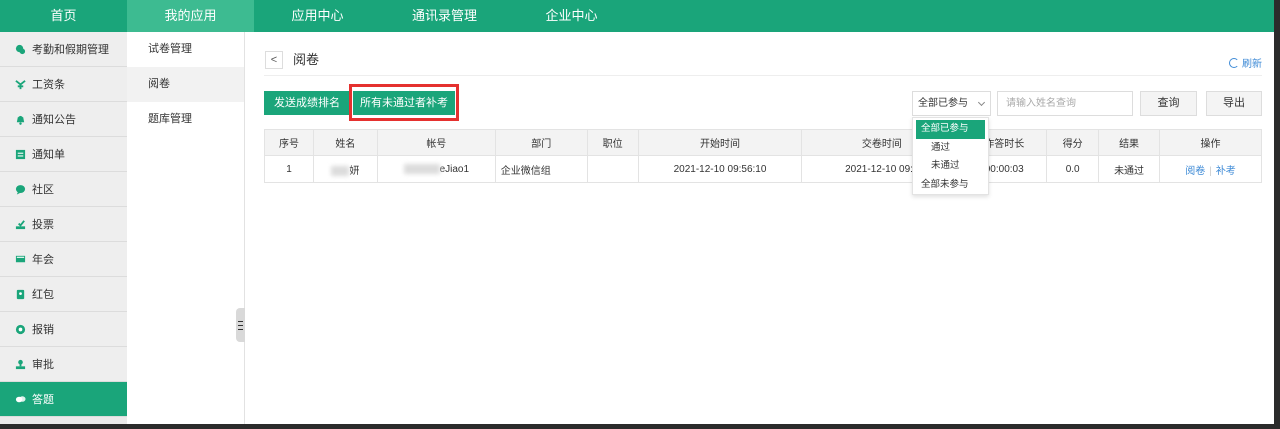 This screenshot has width=1280, height=429. I want to click on header-actions: 操作, so click(1210, 142).